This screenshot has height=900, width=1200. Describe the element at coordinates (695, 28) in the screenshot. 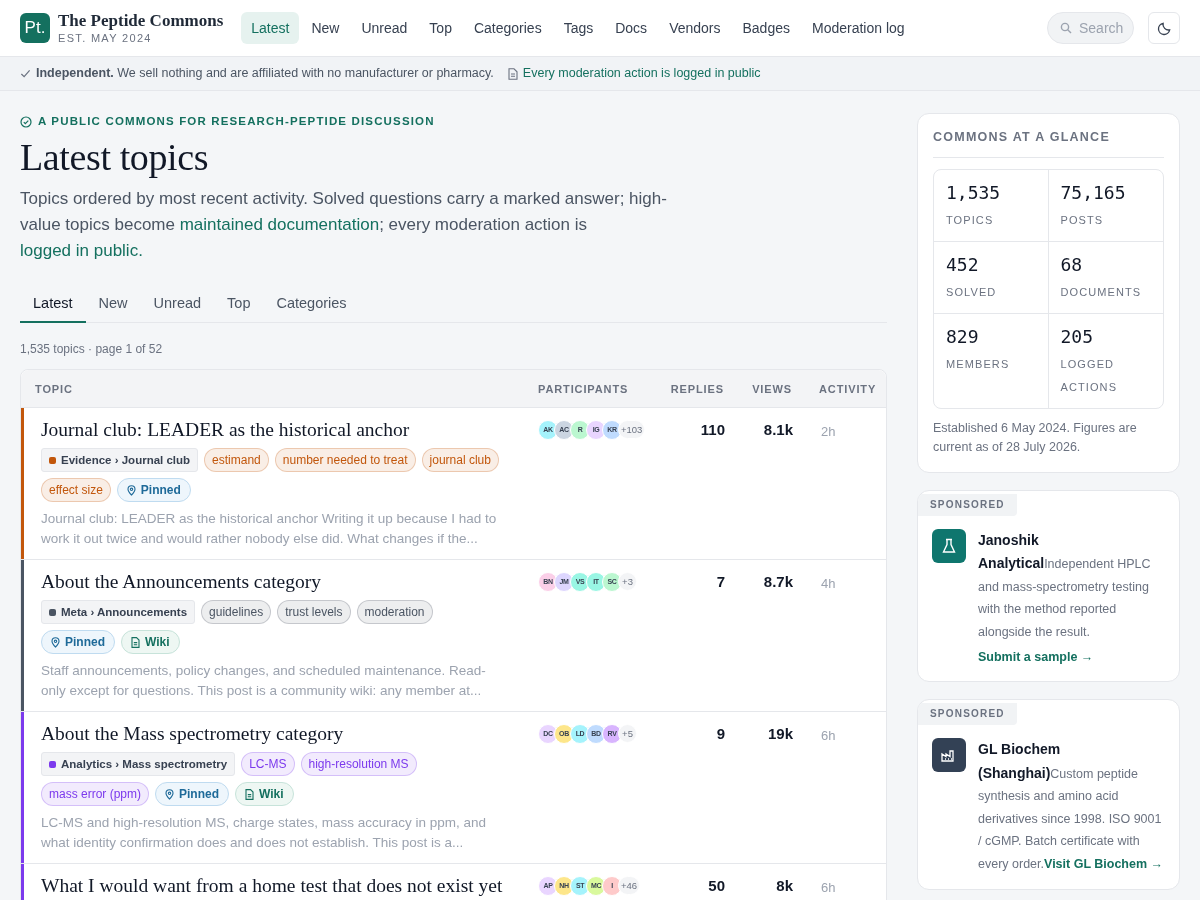

I see `nav-link: Vendors` at that location.